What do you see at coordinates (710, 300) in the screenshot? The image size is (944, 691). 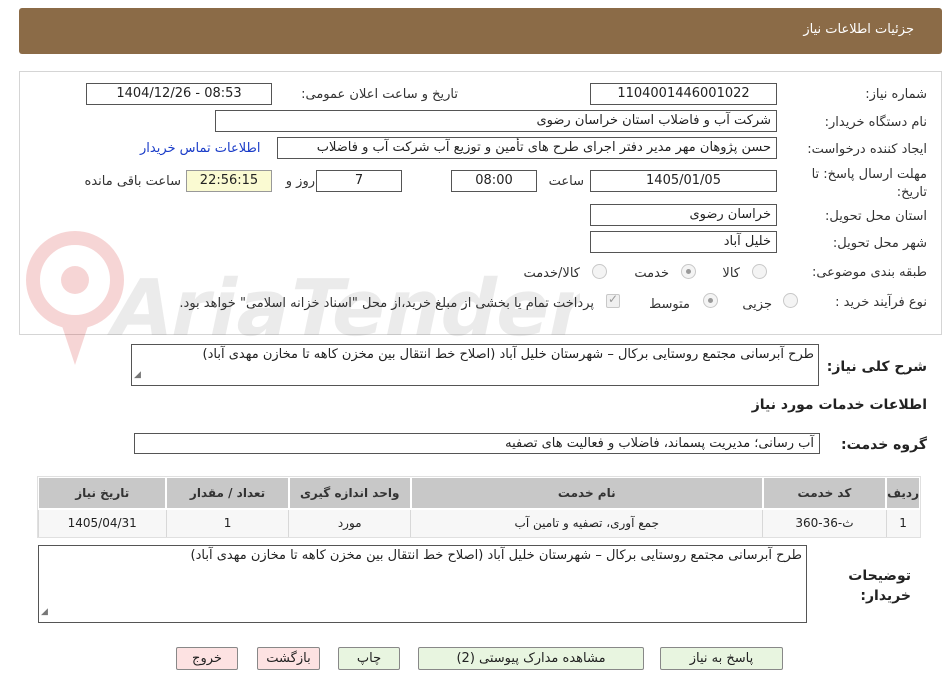 I see `process-radio-medium` at bounding box center [710, 300].